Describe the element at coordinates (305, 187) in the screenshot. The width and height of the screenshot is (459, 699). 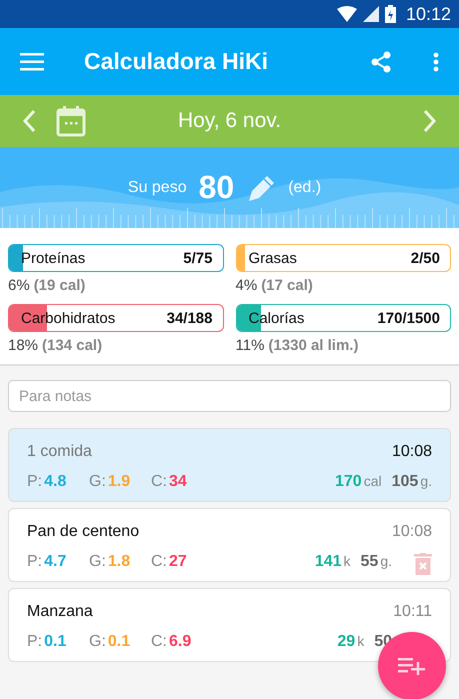
I see `edit-note: (ed.)` at that location.